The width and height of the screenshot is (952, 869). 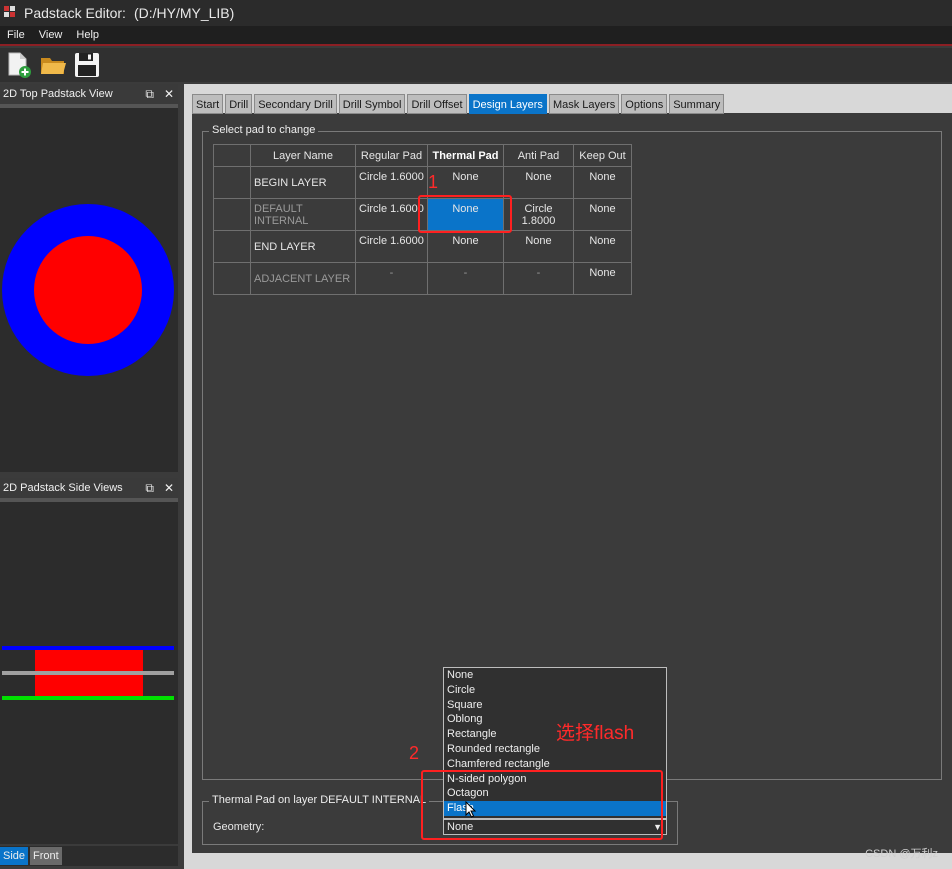 I want to click on internal-layer-line, so click(x=88, y=673).